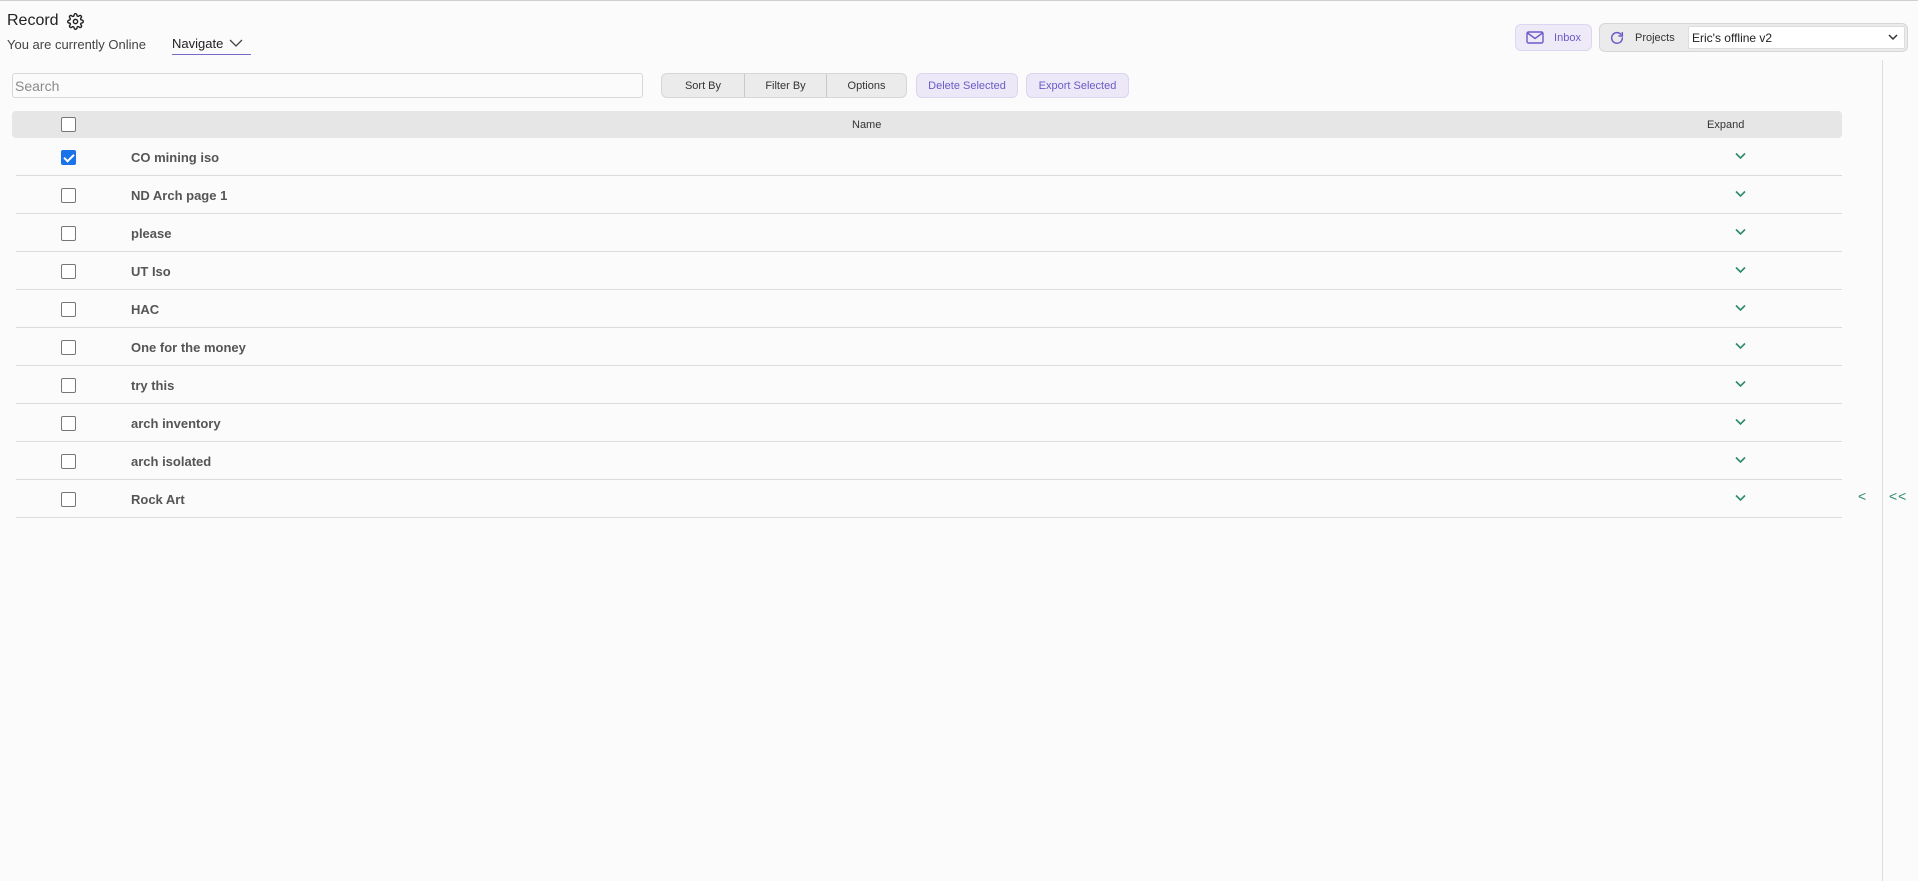 The width and height of the screenshot is (1918, 881). What do you see at coordinates (1882, 470) in the screenshot?
I see `side-divider` at bounding box center [1882, 470].